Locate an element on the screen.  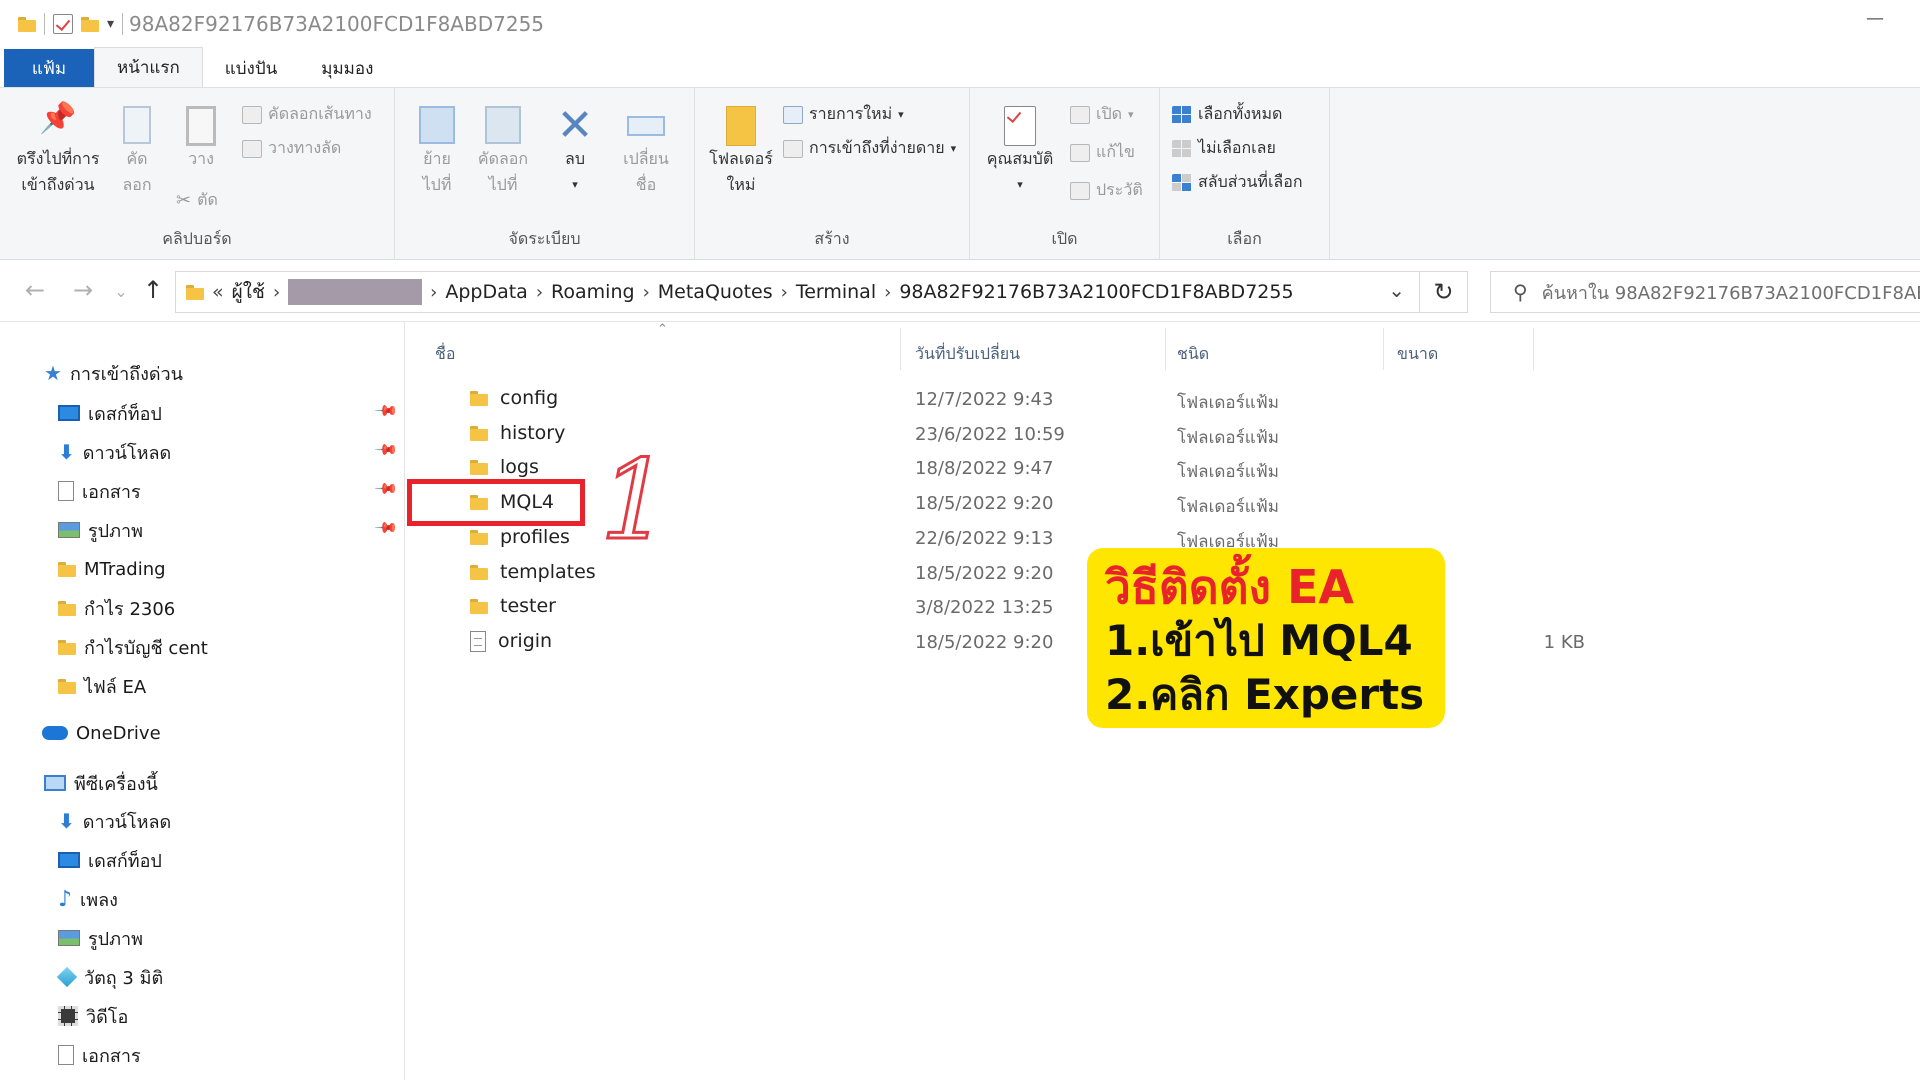
easy-access-button: การเข้าถึงที่ง่ายดาย ▾ is located at coordinates (869, 148).